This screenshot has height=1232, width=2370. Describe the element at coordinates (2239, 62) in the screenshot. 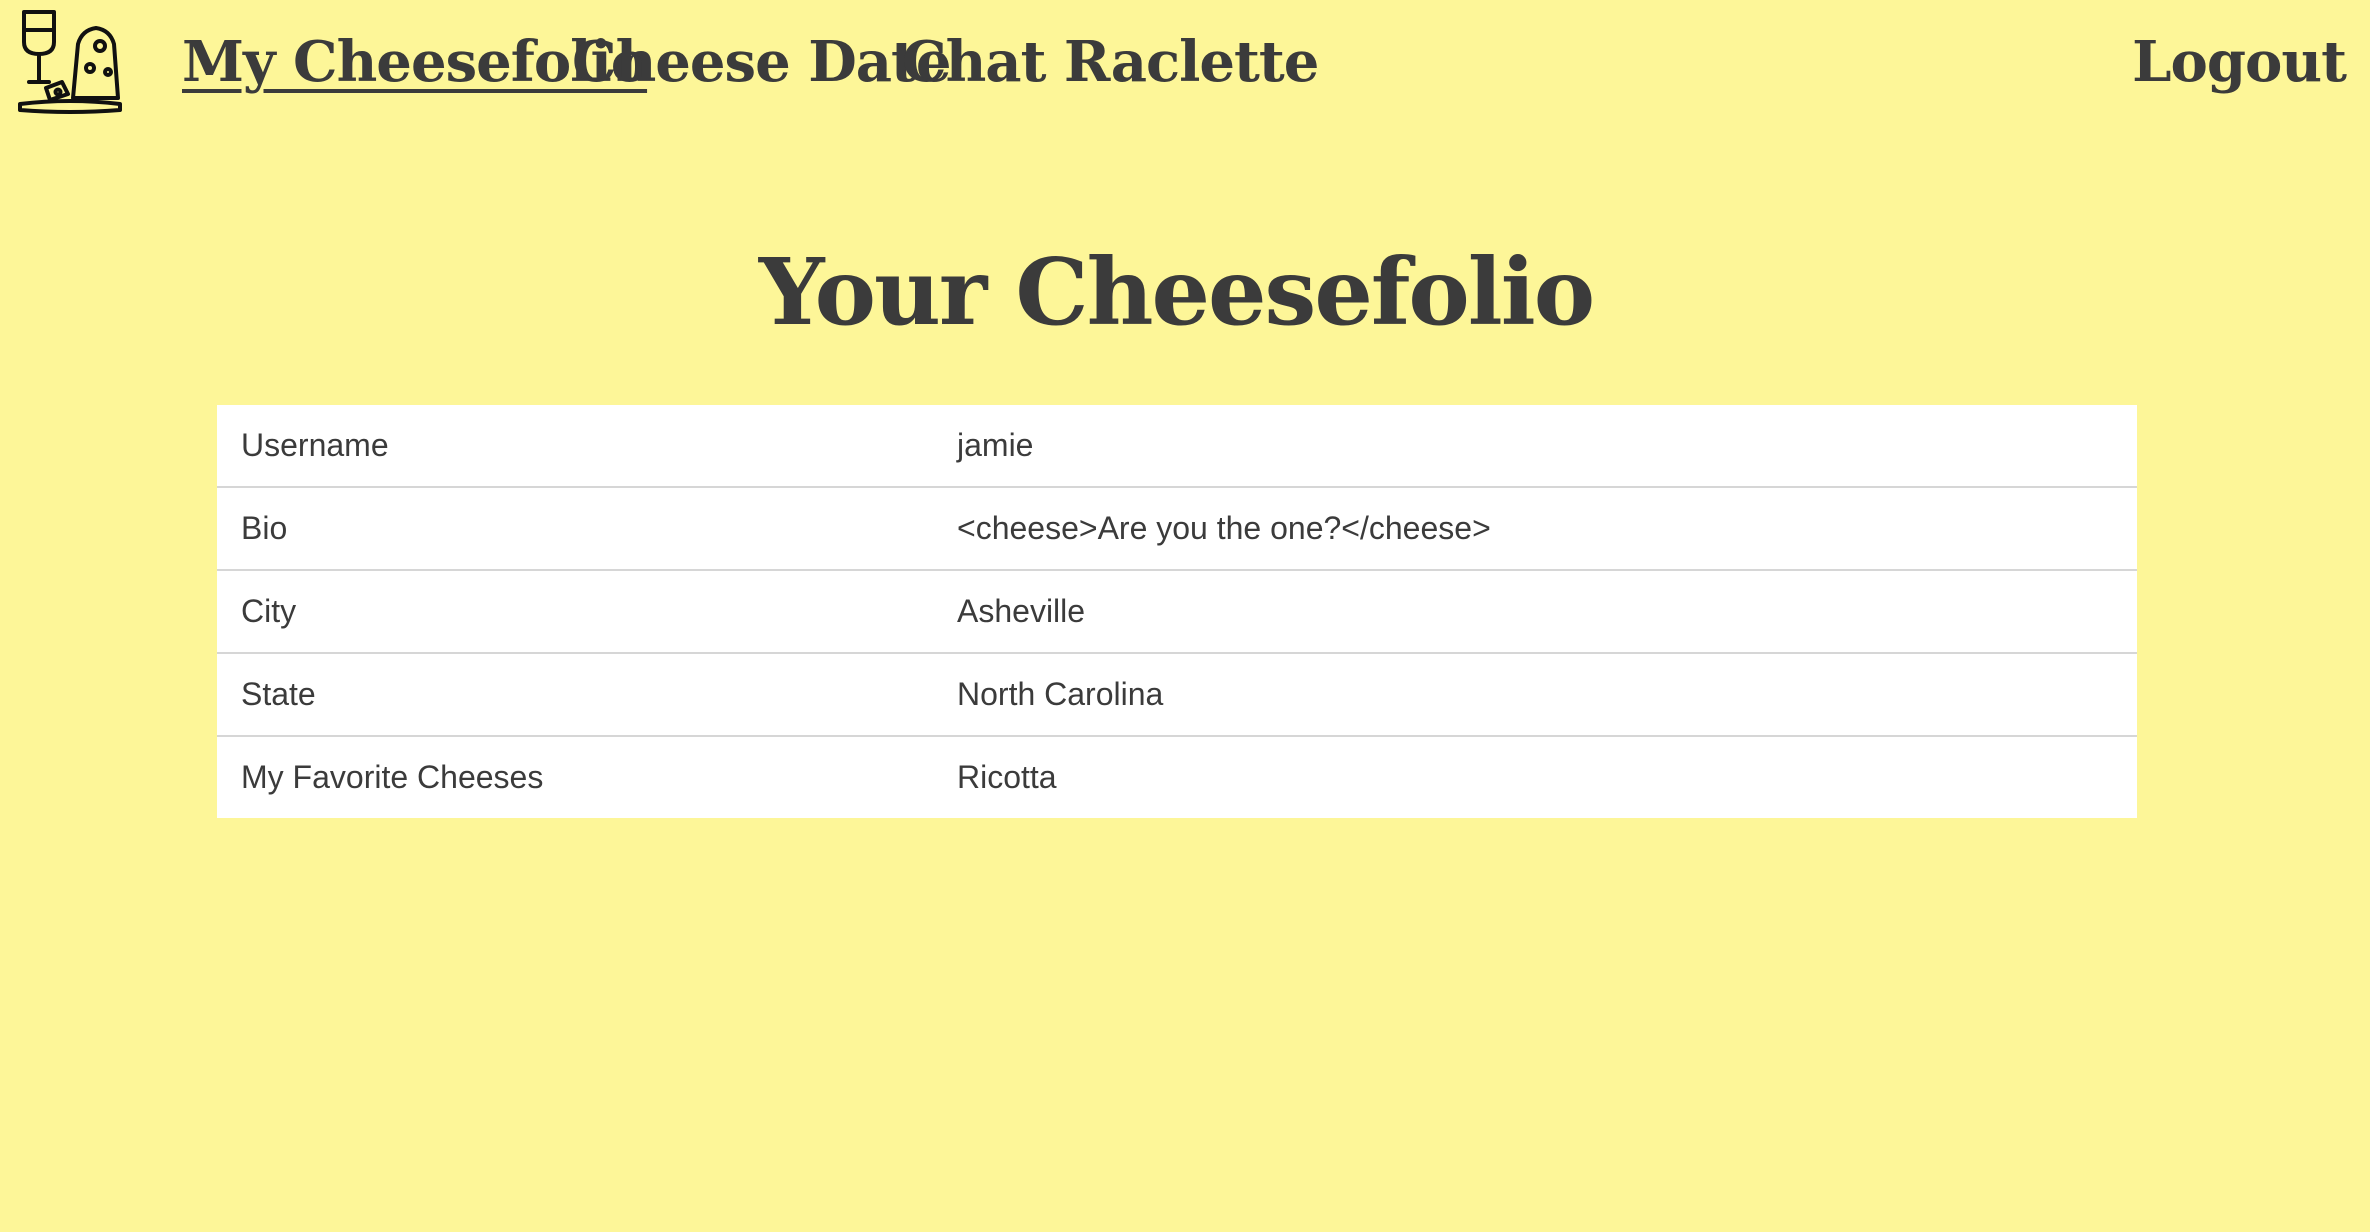

I see `logout-link: Logout` at that location.